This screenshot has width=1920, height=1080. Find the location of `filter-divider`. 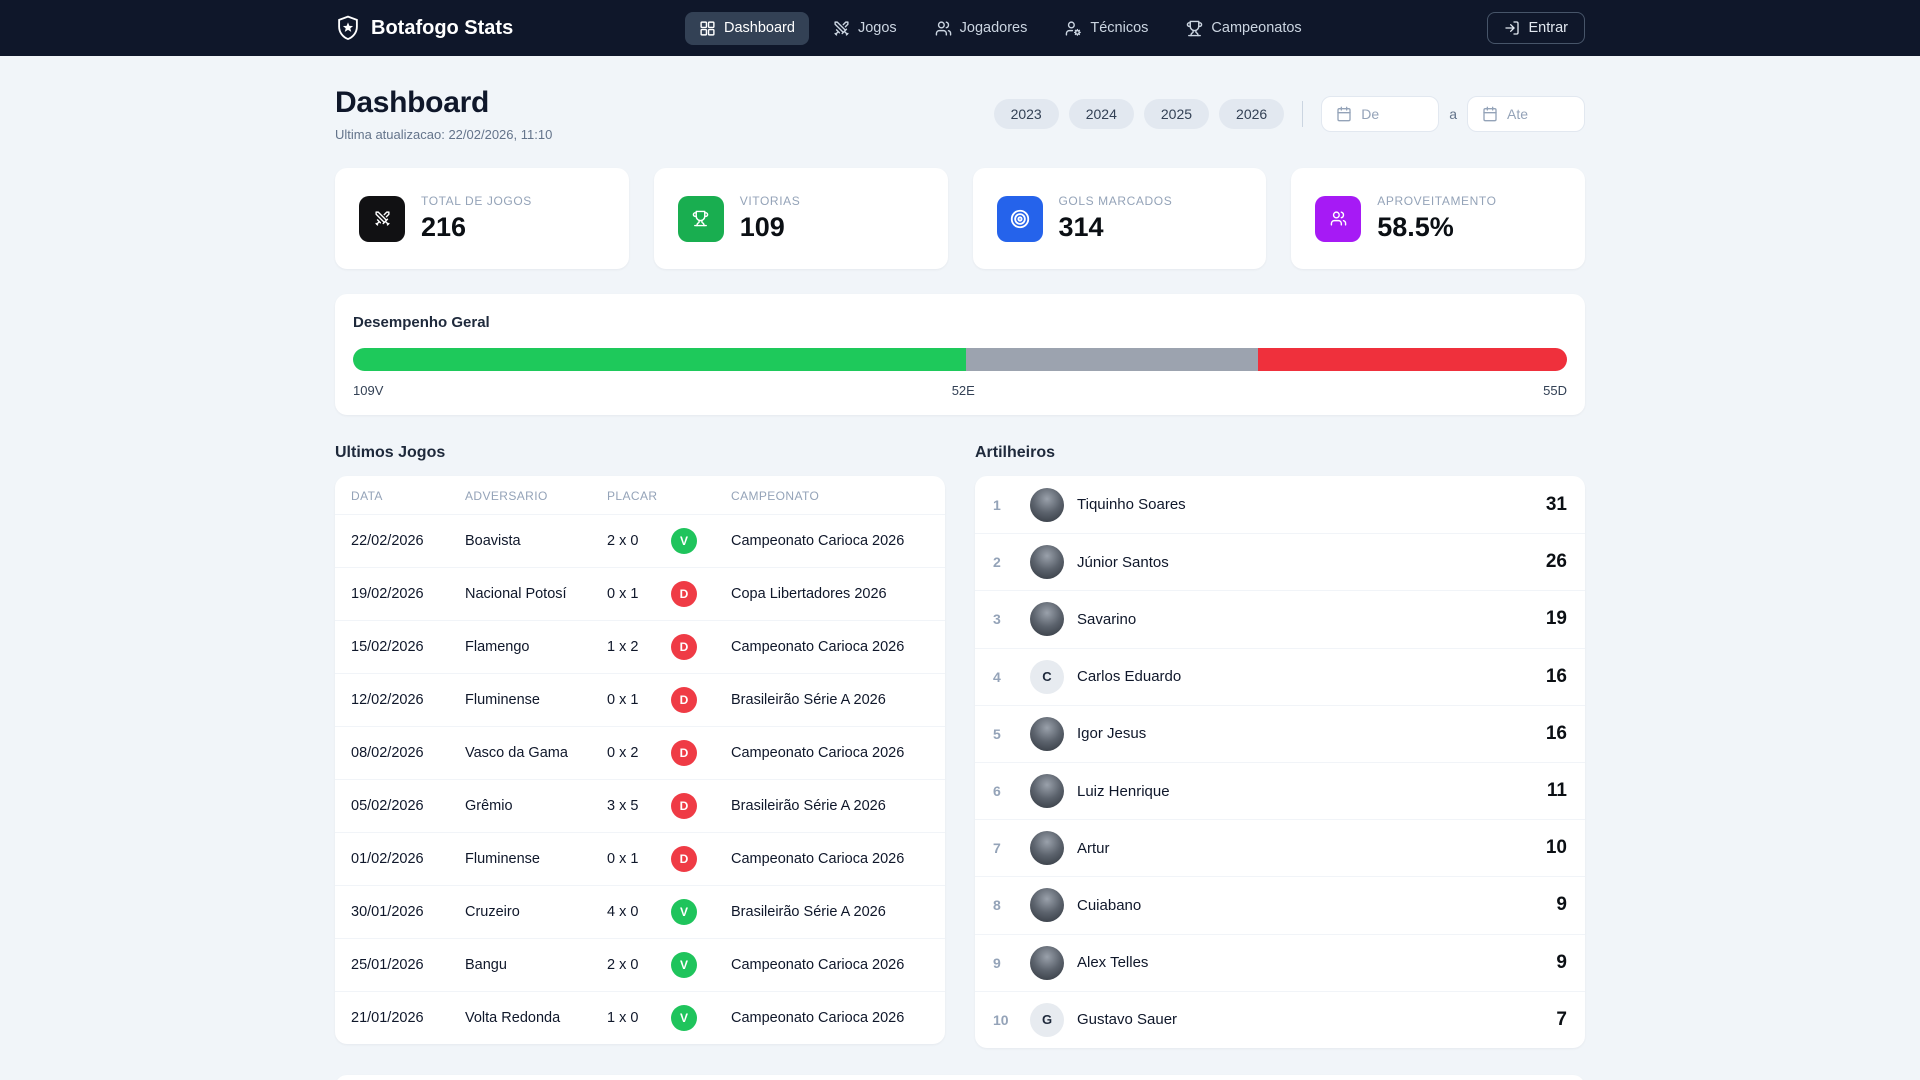

filter-divider is located at coordinates (1303, 114).